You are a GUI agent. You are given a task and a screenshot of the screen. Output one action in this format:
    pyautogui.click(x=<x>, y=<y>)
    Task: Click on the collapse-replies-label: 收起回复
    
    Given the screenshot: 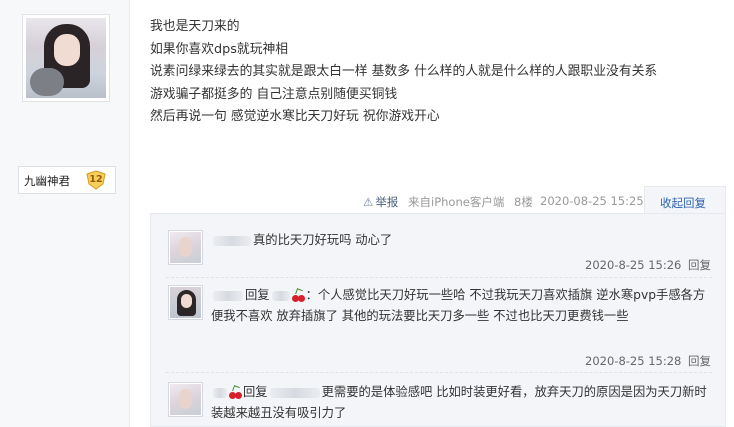 What is the action you would take?
    pyautogui.click(x=683, y=203)
    